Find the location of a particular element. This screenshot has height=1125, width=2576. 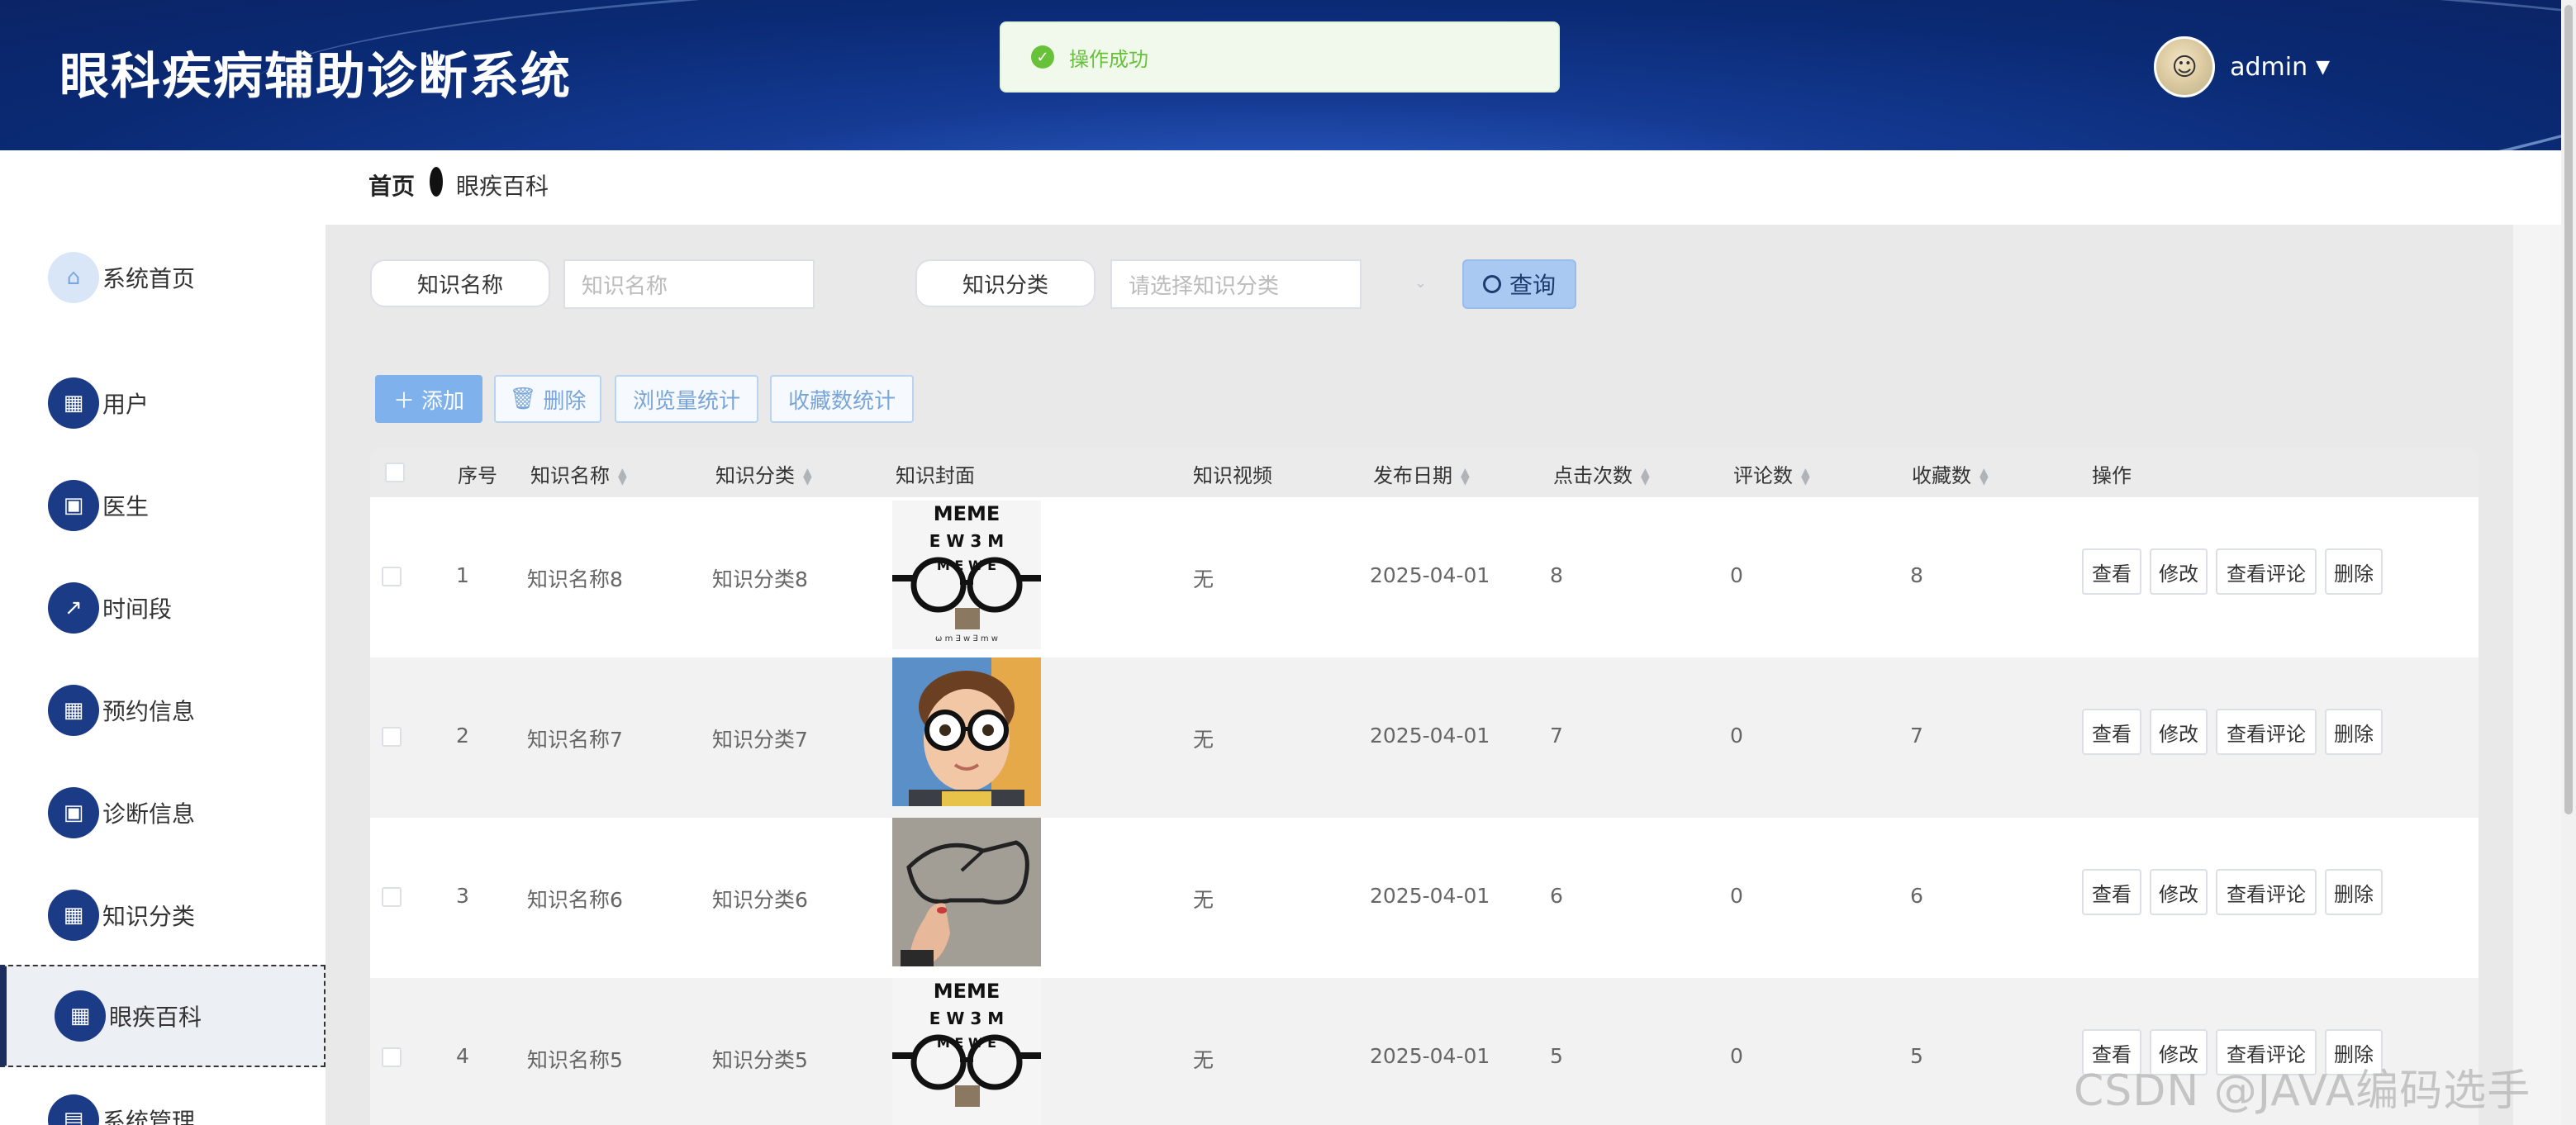

cell-date: 2025-04-01 is located at coordinates (1430, 575).